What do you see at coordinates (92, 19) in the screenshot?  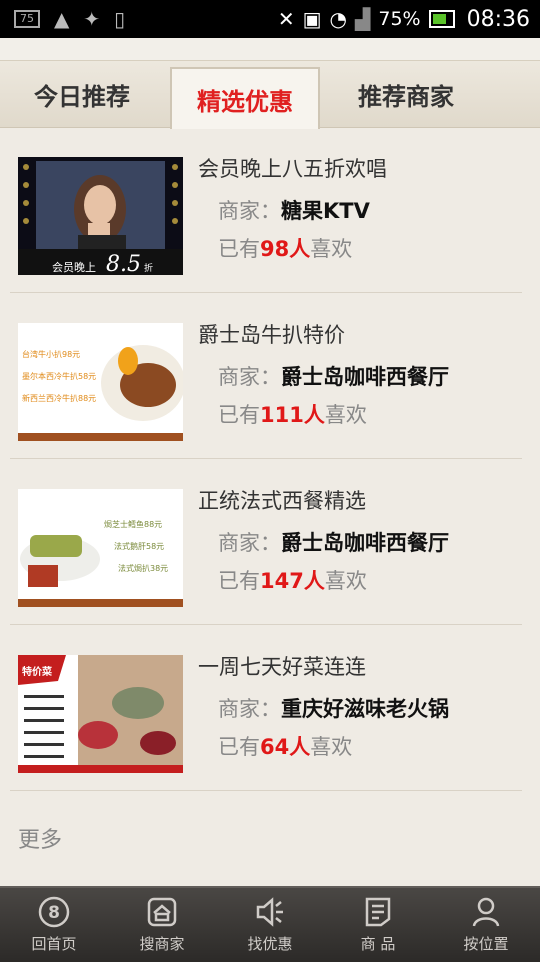 I see `pin-icon: ✦` at bounding box center [92, 19].